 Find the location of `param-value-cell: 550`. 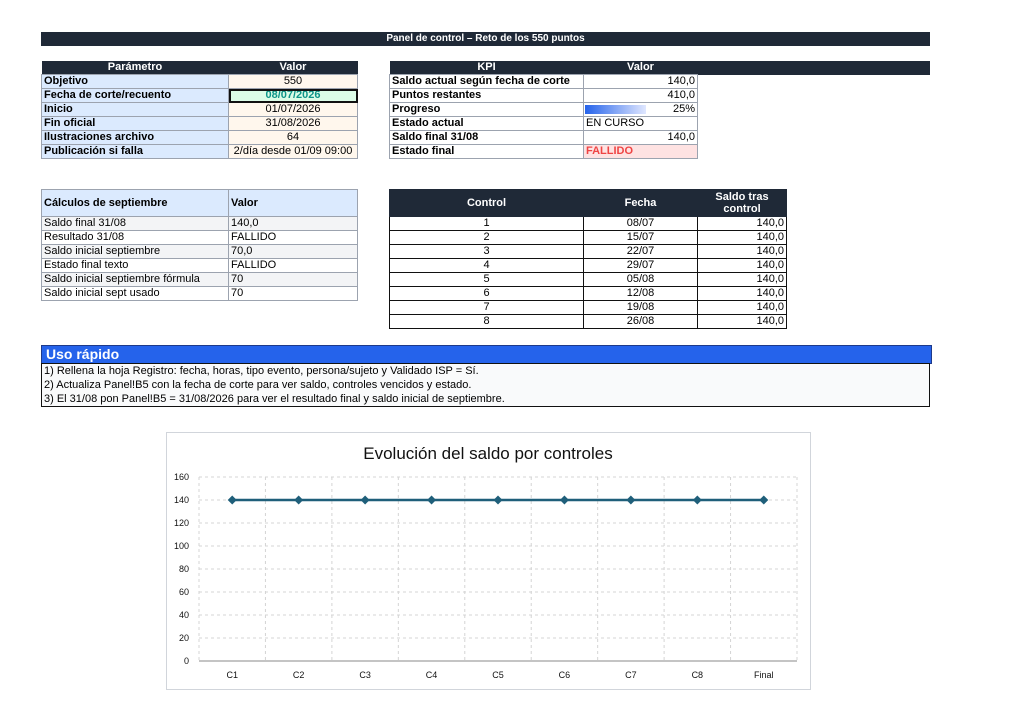

param-value-cell: 550 is located at coordinates (293, 81).